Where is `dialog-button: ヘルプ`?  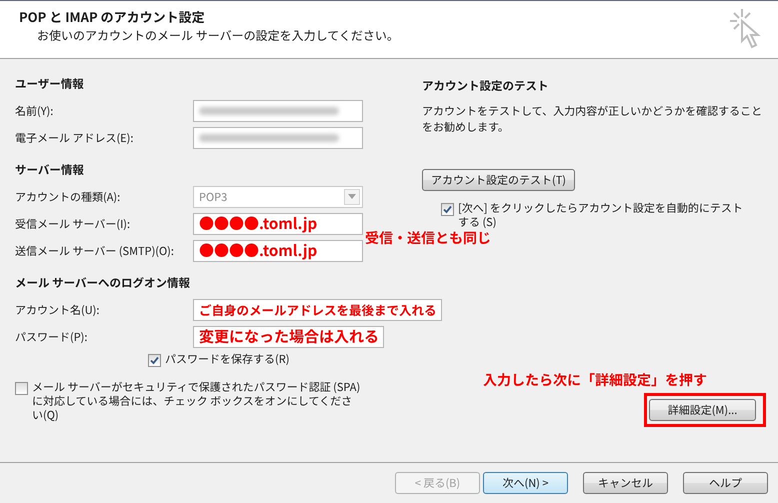
dialog-button: ヘルプ is located at coordinates (725, 483).